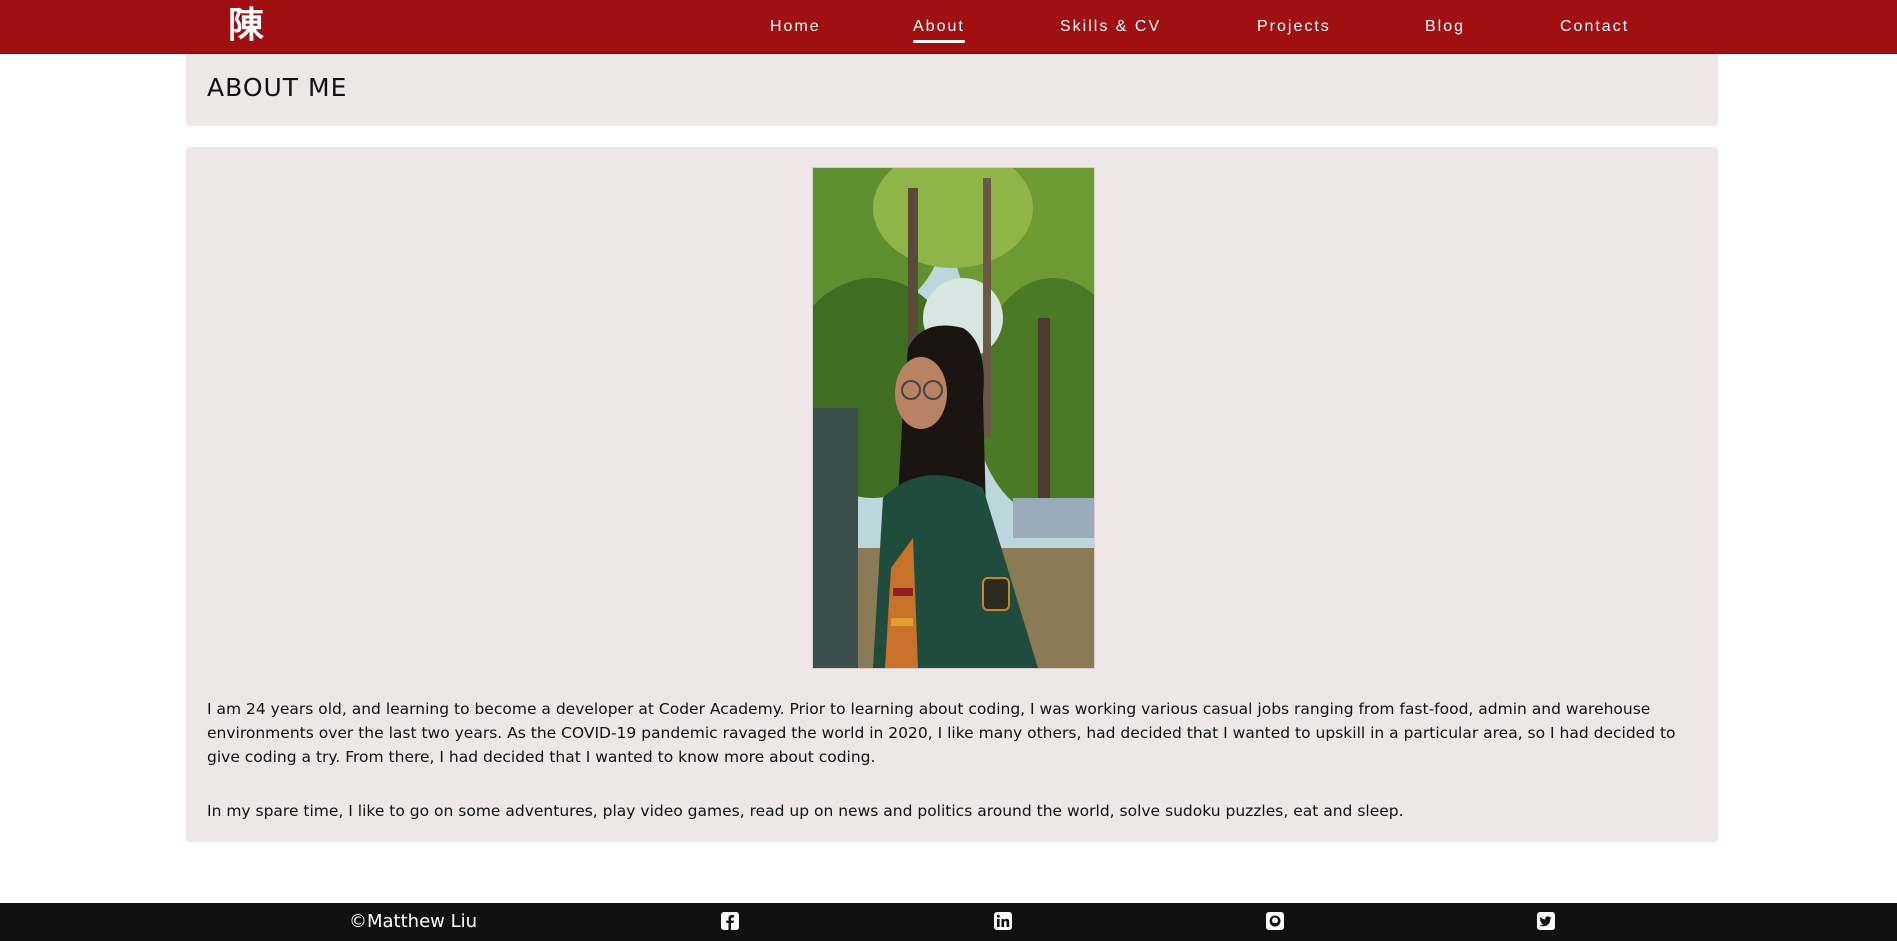  I want to click on page-title: ABOUT ME, so click(277, 87).